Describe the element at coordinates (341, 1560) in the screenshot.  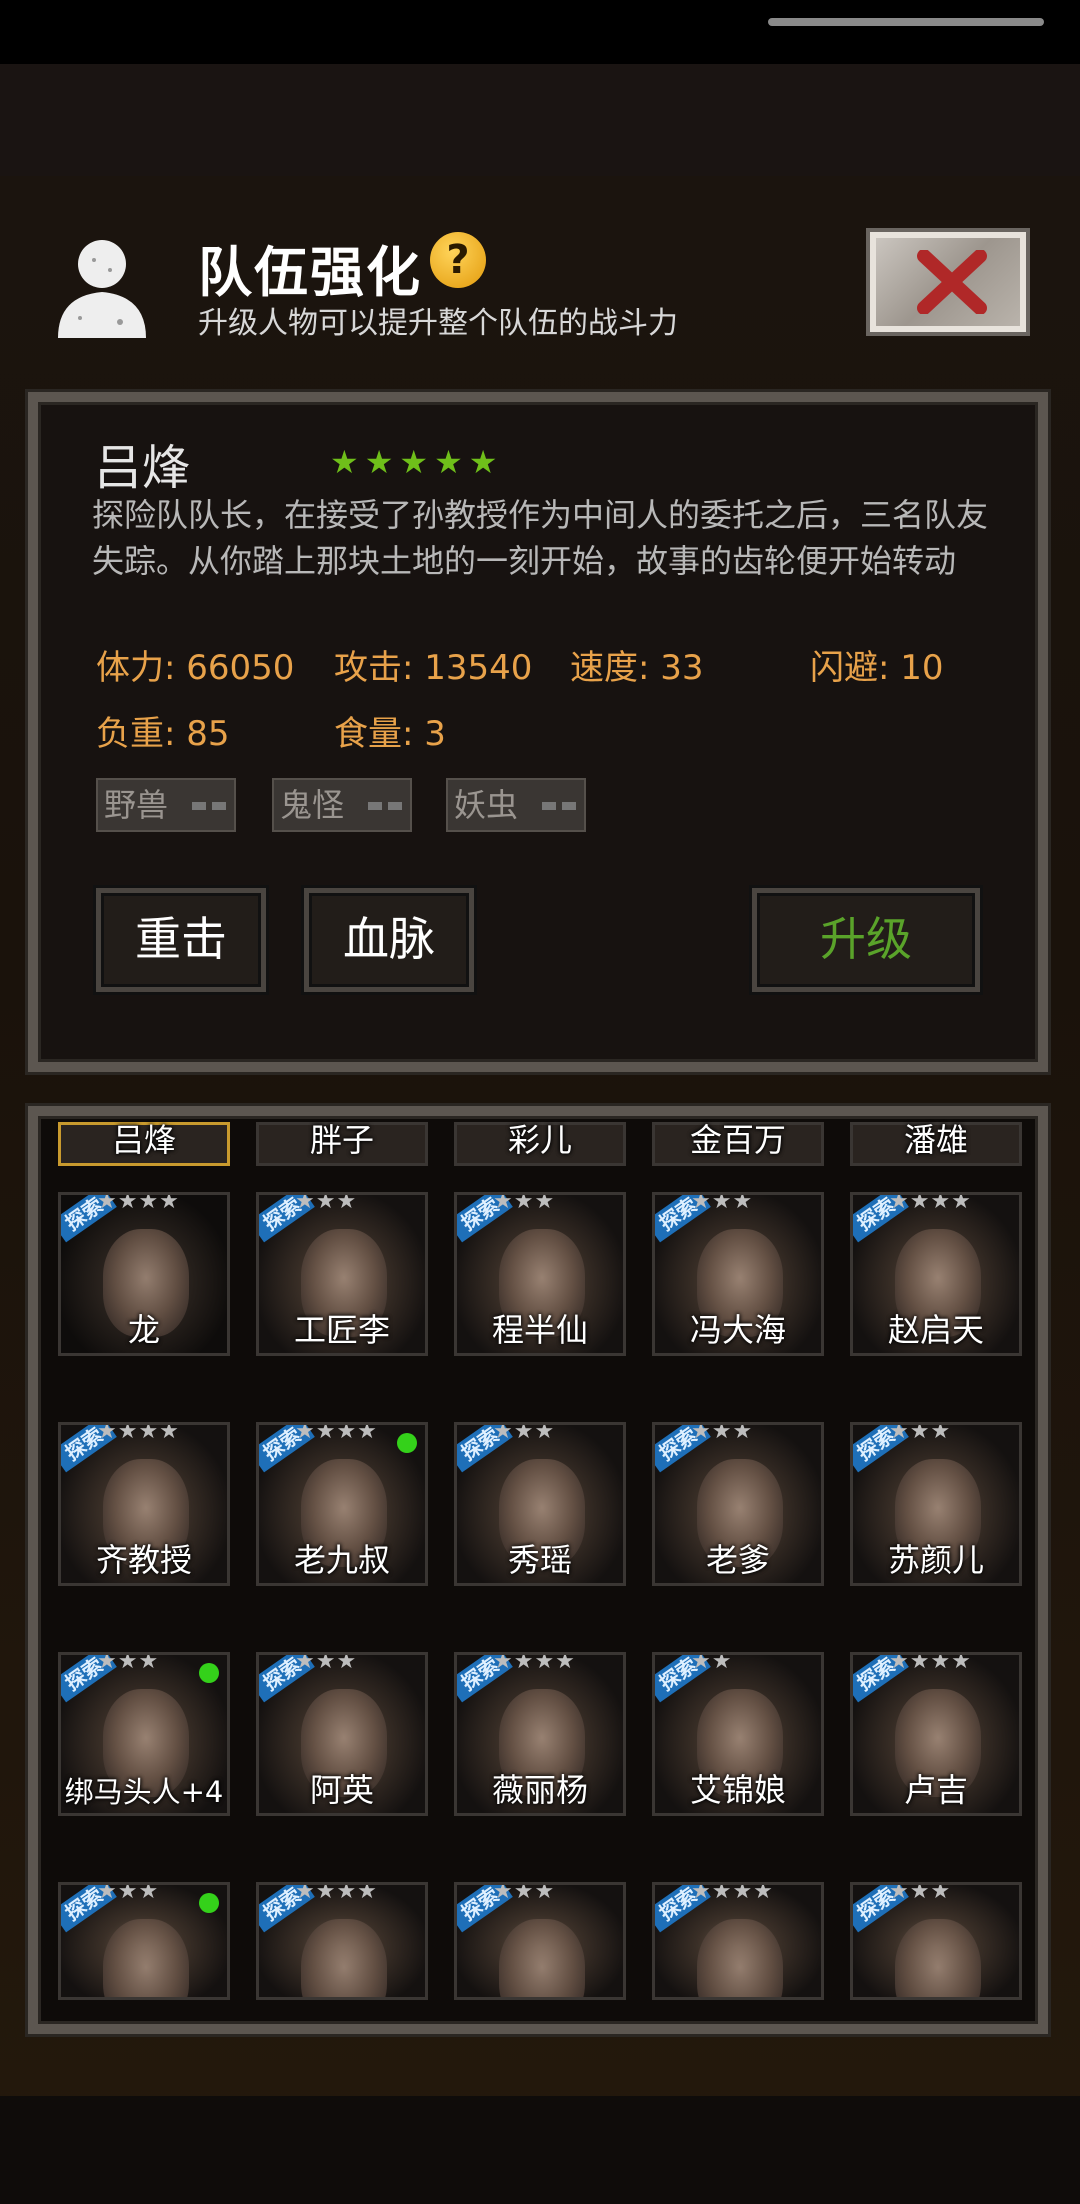
I see `roster-card-name: 老九叔` at that location.